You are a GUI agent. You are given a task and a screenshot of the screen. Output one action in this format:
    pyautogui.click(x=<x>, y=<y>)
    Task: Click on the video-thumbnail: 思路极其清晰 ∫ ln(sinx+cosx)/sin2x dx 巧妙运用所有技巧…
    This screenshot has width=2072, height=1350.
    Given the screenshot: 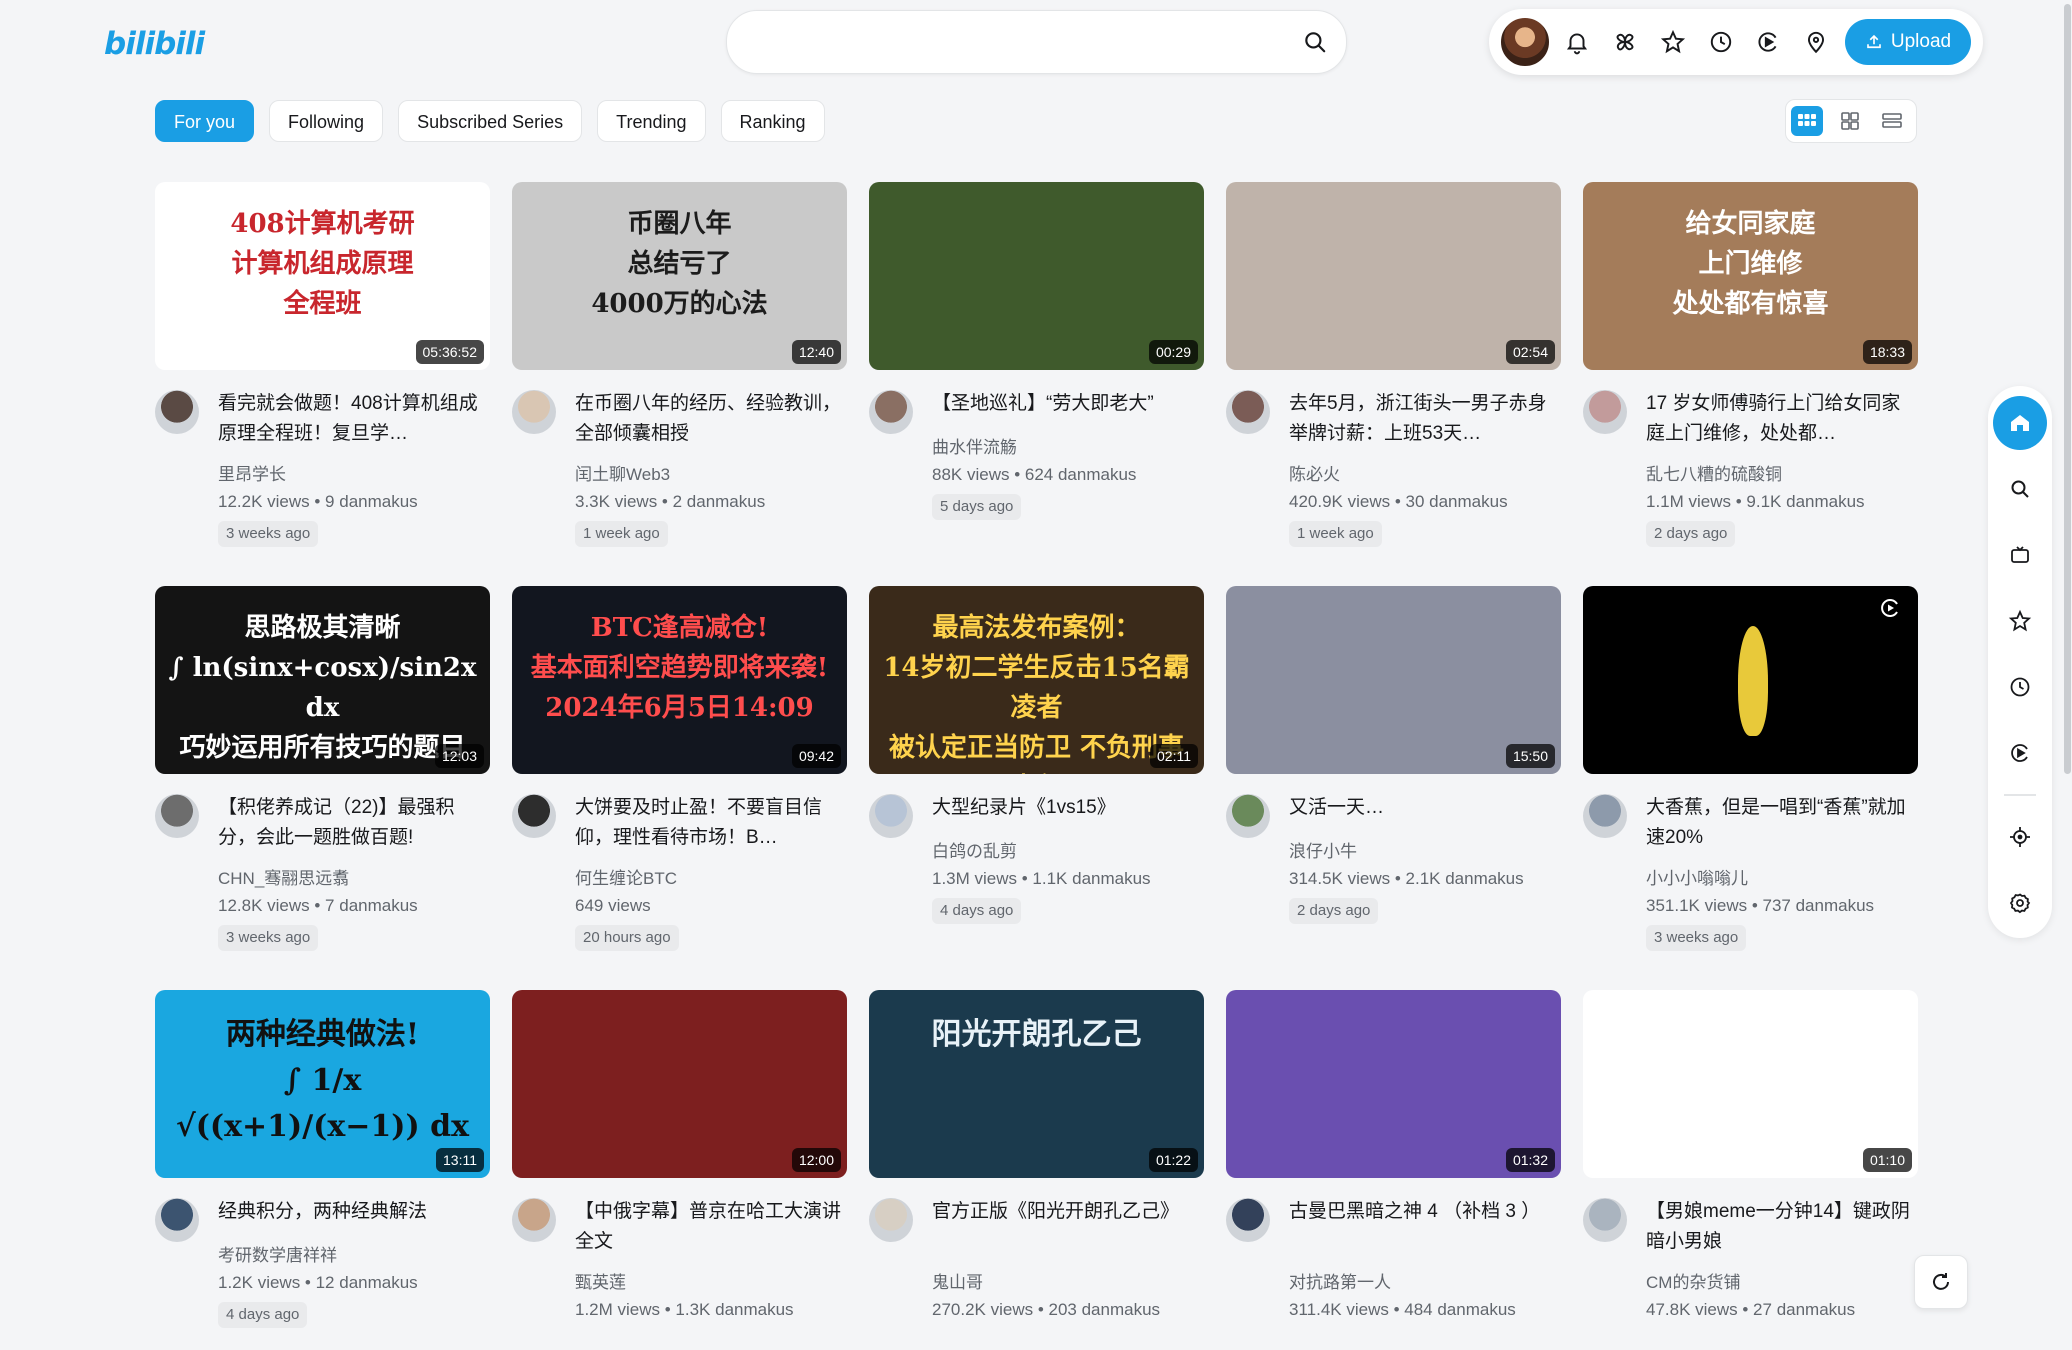 What is the action you would take?
    pyautogui.click(x=322, y=680)
    